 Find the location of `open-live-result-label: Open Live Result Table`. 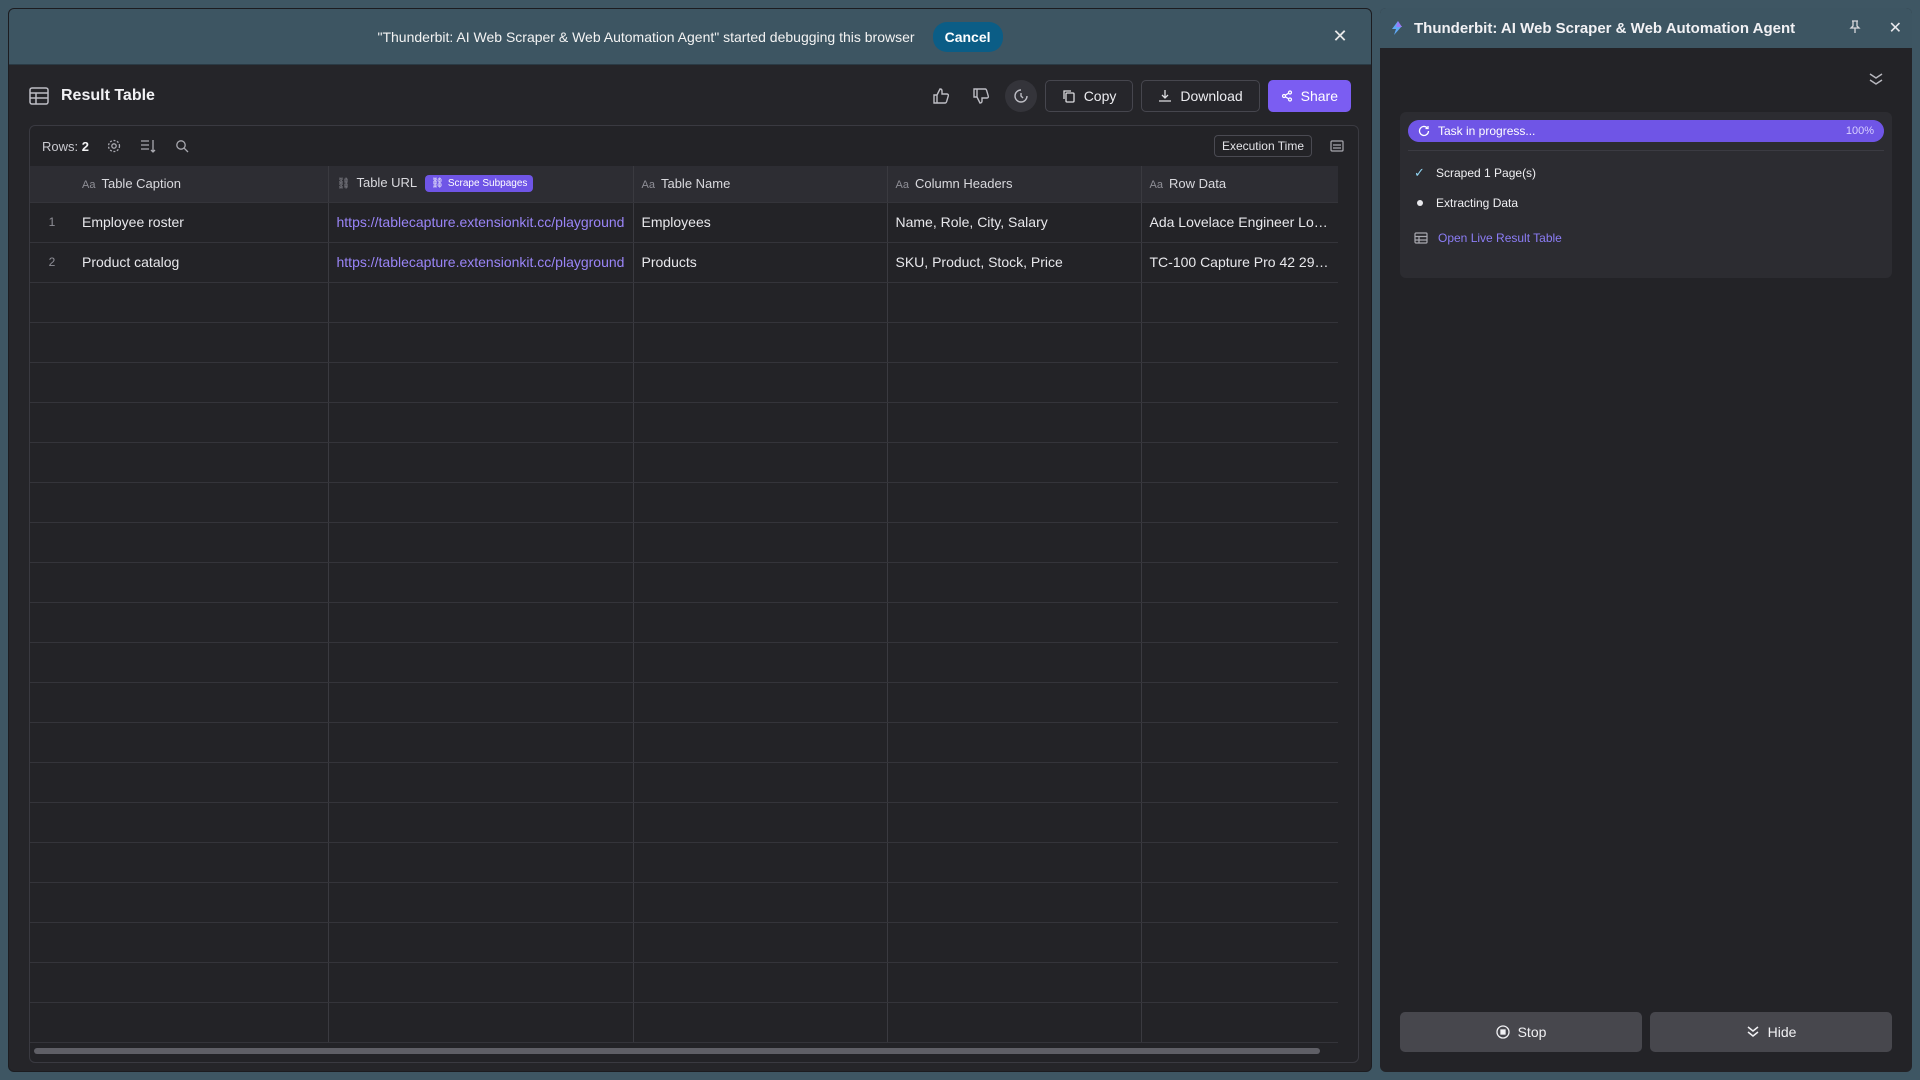

open-live-result-label: Open Live Result Table is located at coordinates (1500, 238).